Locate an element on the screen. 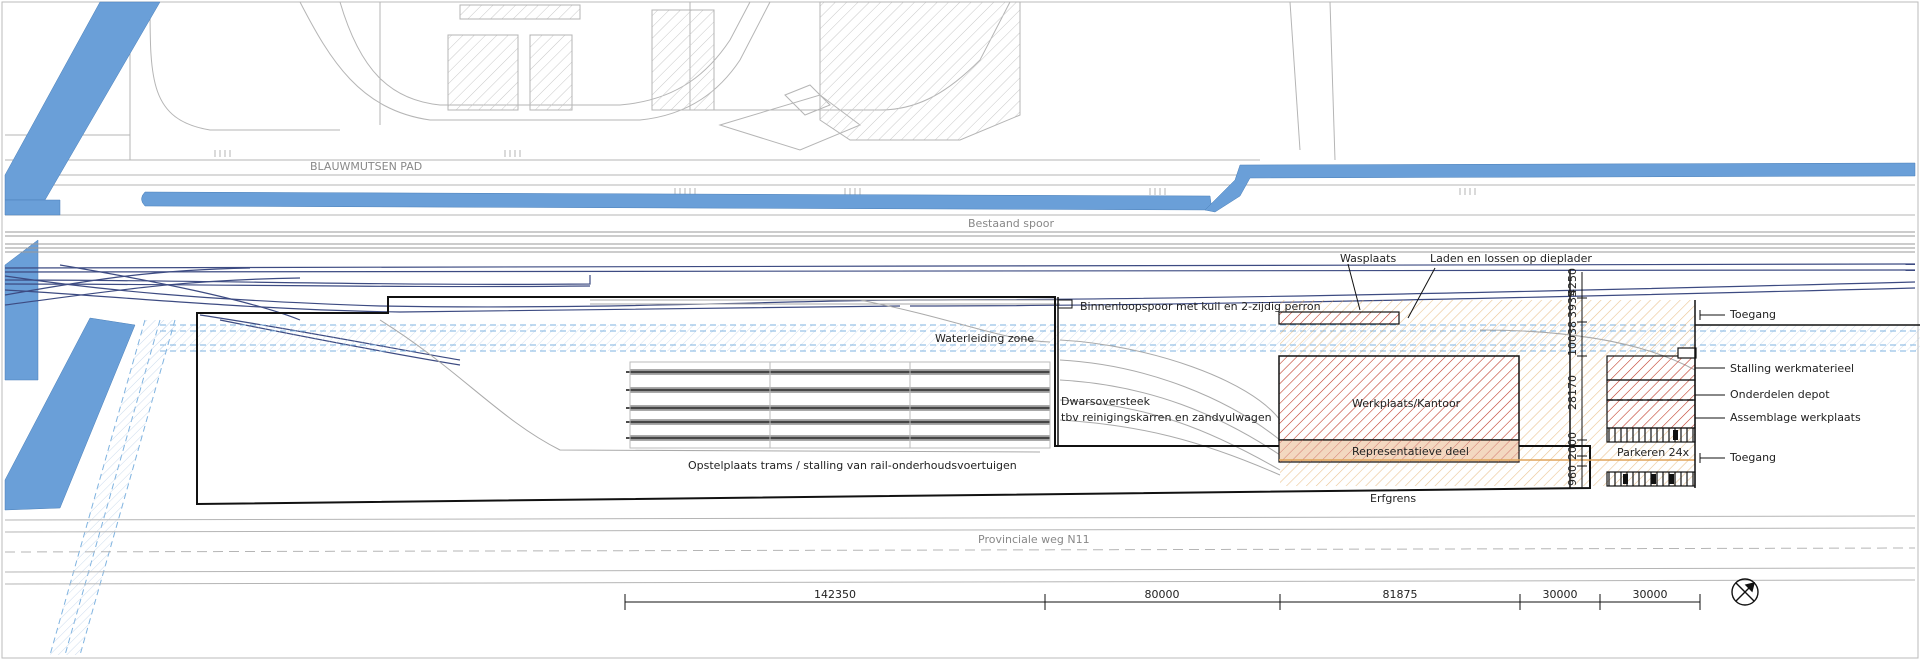 The width and height of the screenshot is (1920, 660). representative-label: Representatieve deel is located at coordinates (1410, 451).